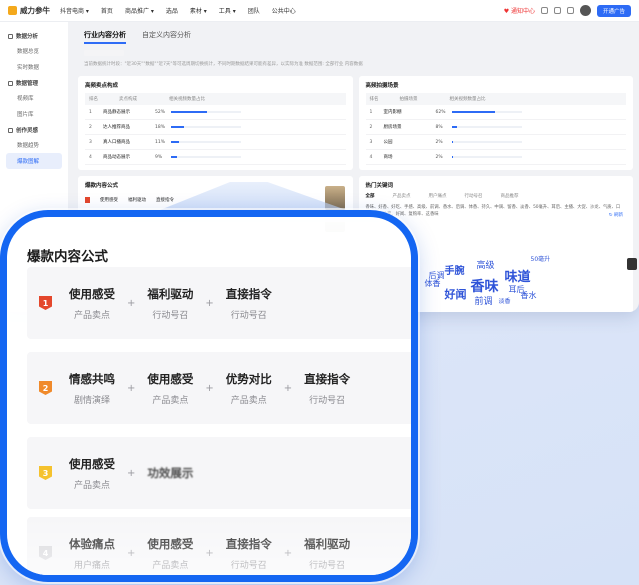 This screenshot has width=639, height=585. Describe the element at coordinates (510, 196) in the screenshot. I see `kw-tab-recommend: 商品推荐` at that location.